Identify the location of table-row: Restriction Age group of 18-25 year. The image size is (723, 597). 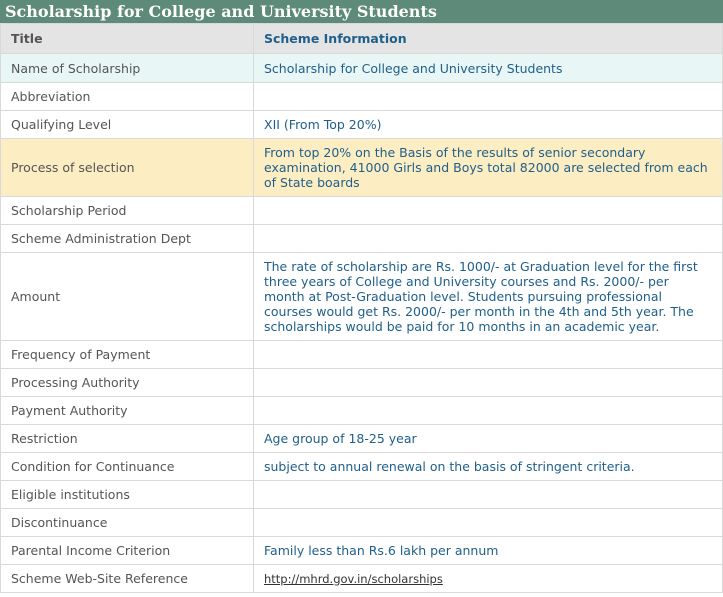
(361, 438).